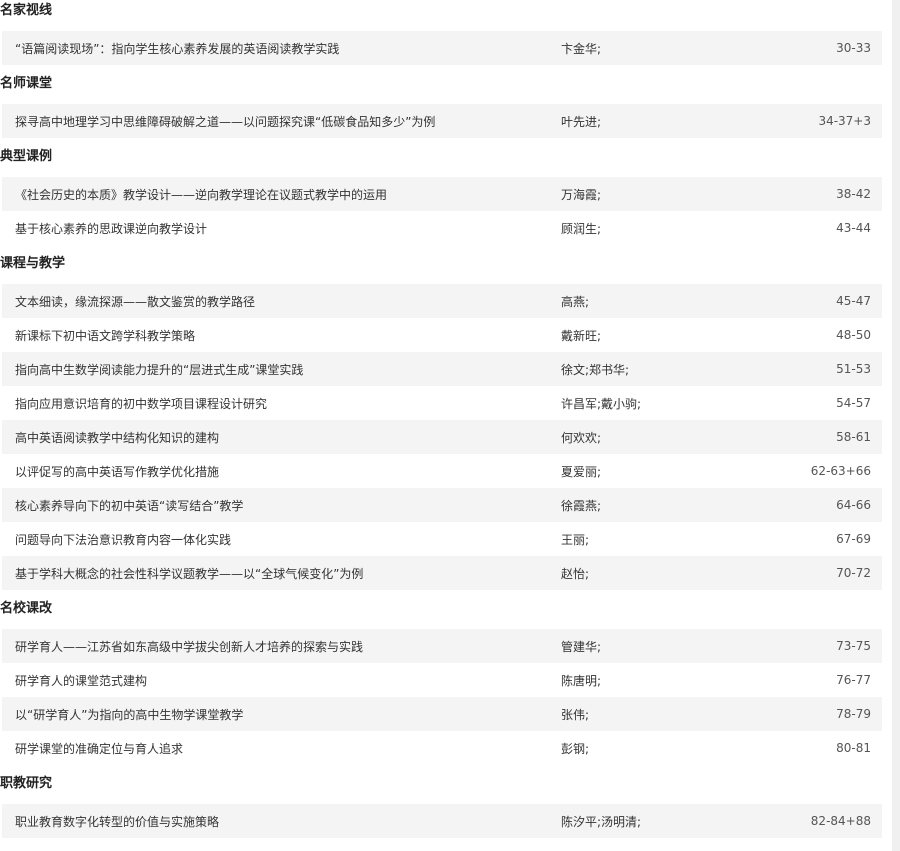 Image resolution: width=900 pixels, height=851 pixels. I want to click on article-pages: 64-66, so click(853, 505).